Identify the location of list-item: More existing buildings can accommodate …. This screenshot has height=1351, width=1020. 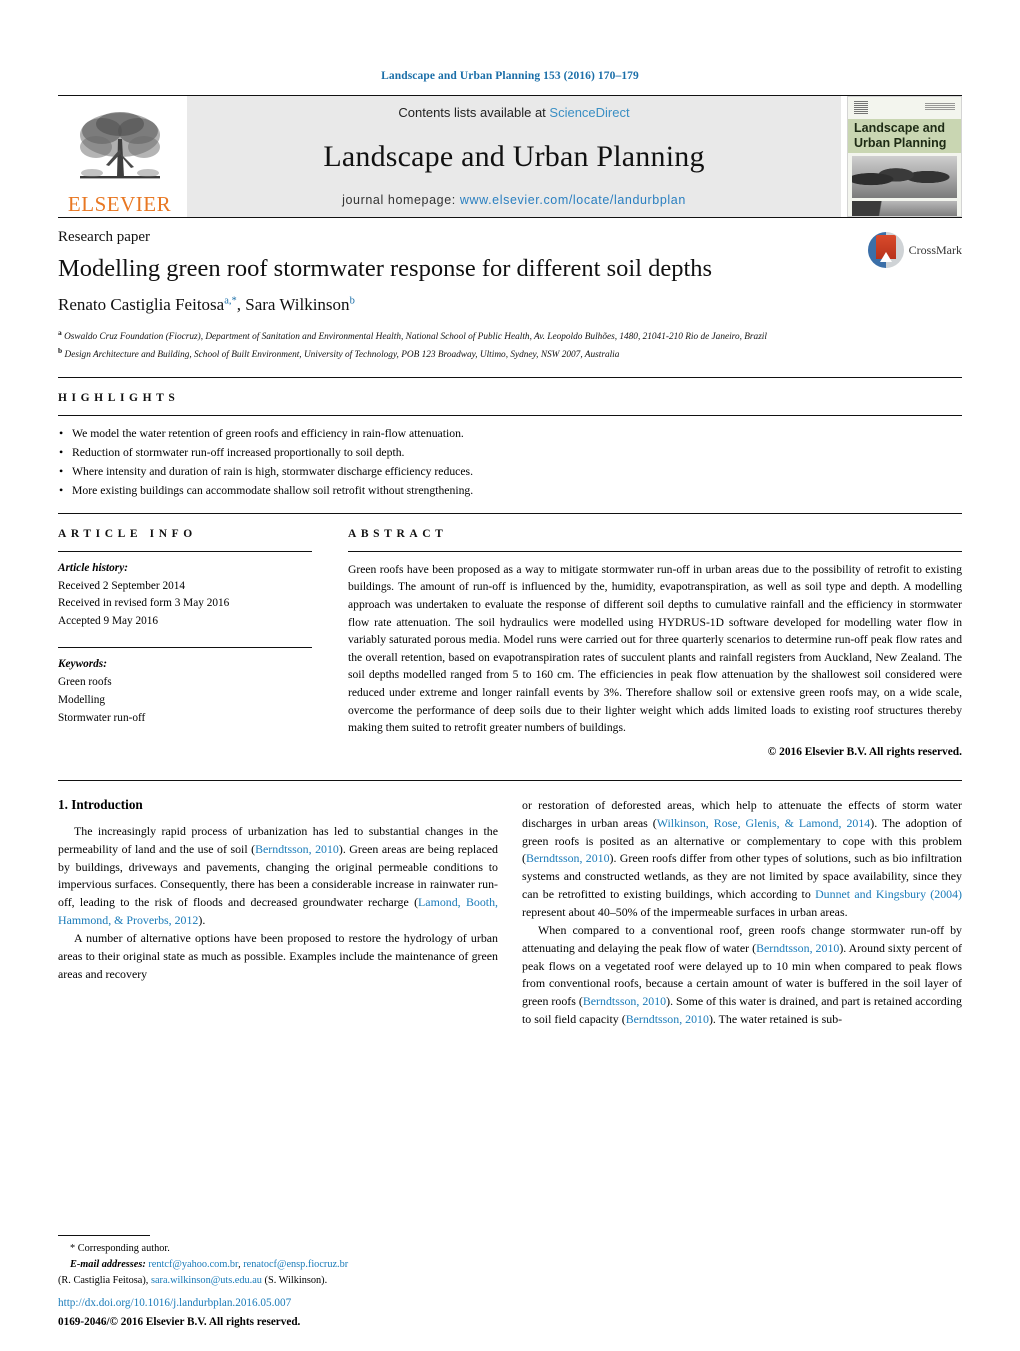
(510, 491).